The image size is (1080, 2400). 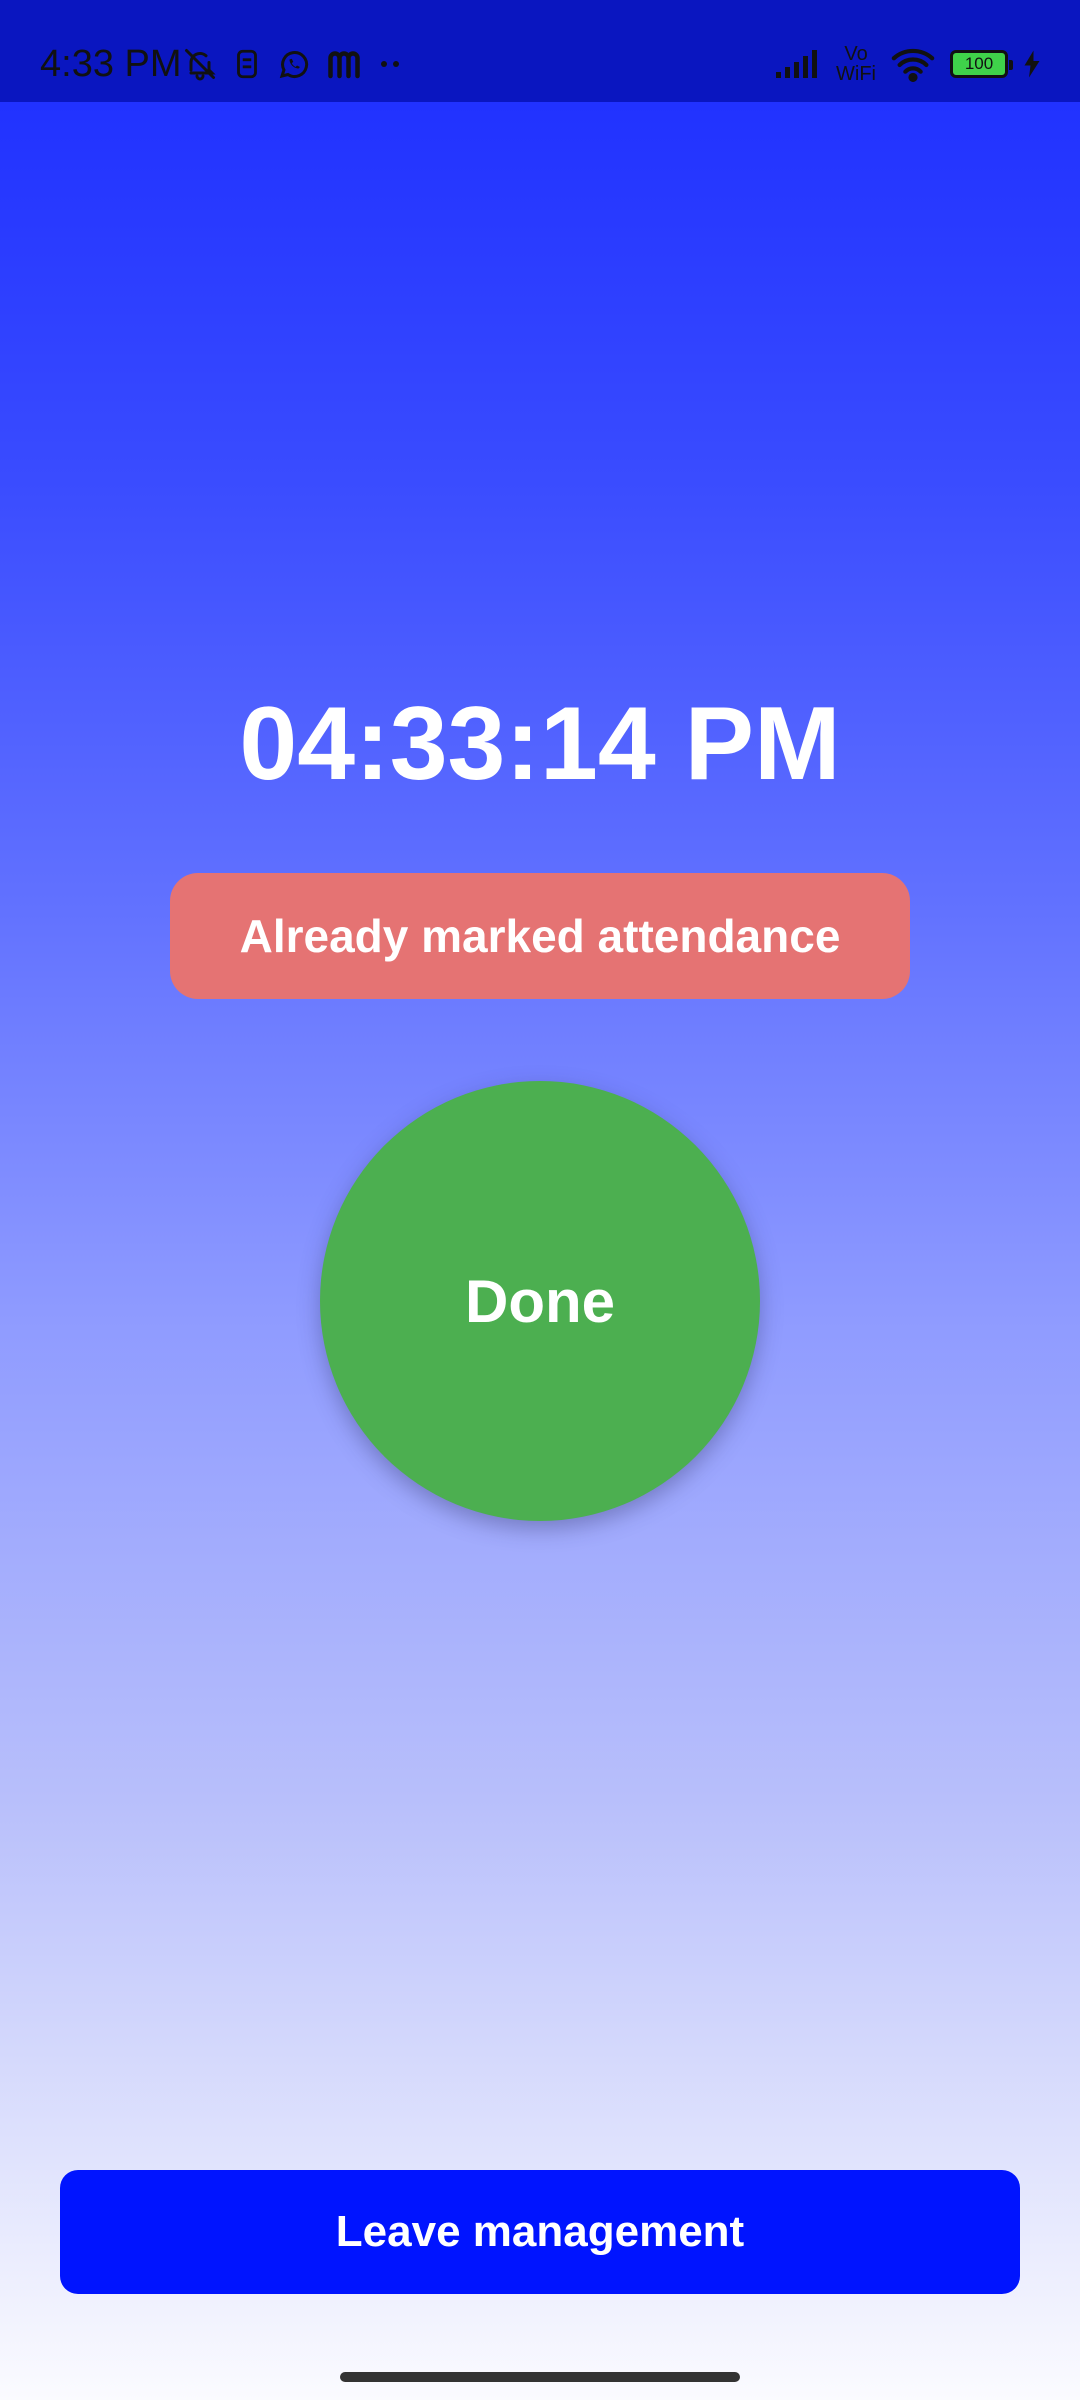 What do you see at coordinates (856, 74) in the screenshot?
I see `vowifi-bottom-label: WiFi` at bounding box center [856, 74].